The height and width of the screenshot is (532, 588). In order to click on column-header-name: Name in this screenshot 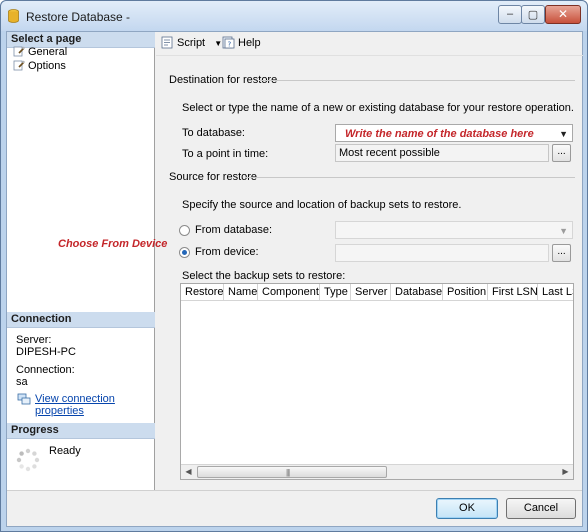, I will do `click(241, 292)`.